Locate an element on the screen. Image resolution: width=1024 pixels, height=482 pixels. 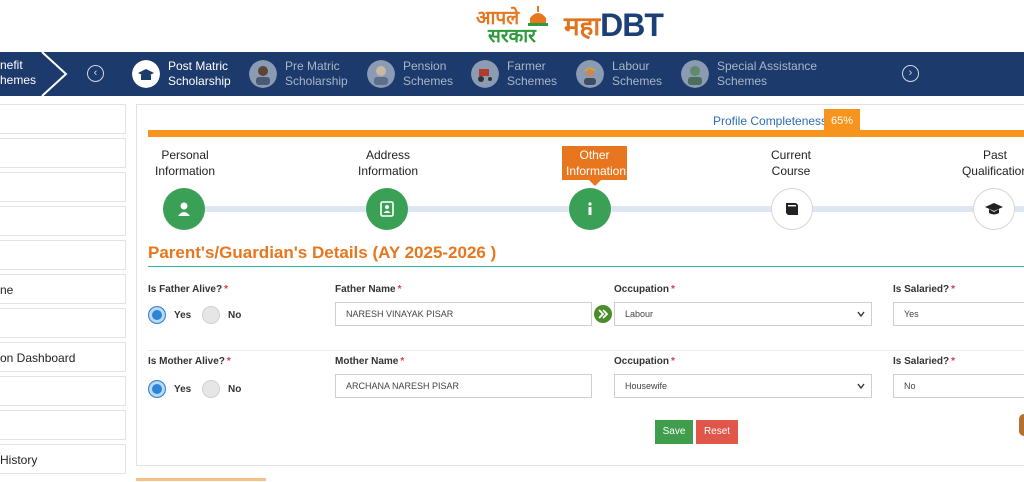
radio-unchecked-icon is located at coordinates (211, 389).